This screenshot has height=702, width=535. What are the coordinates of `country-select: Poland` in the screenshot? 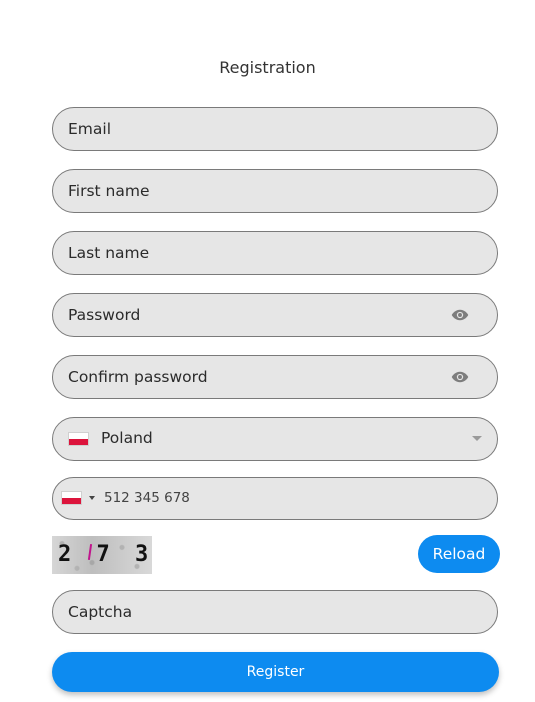 It's located at (275, 439).